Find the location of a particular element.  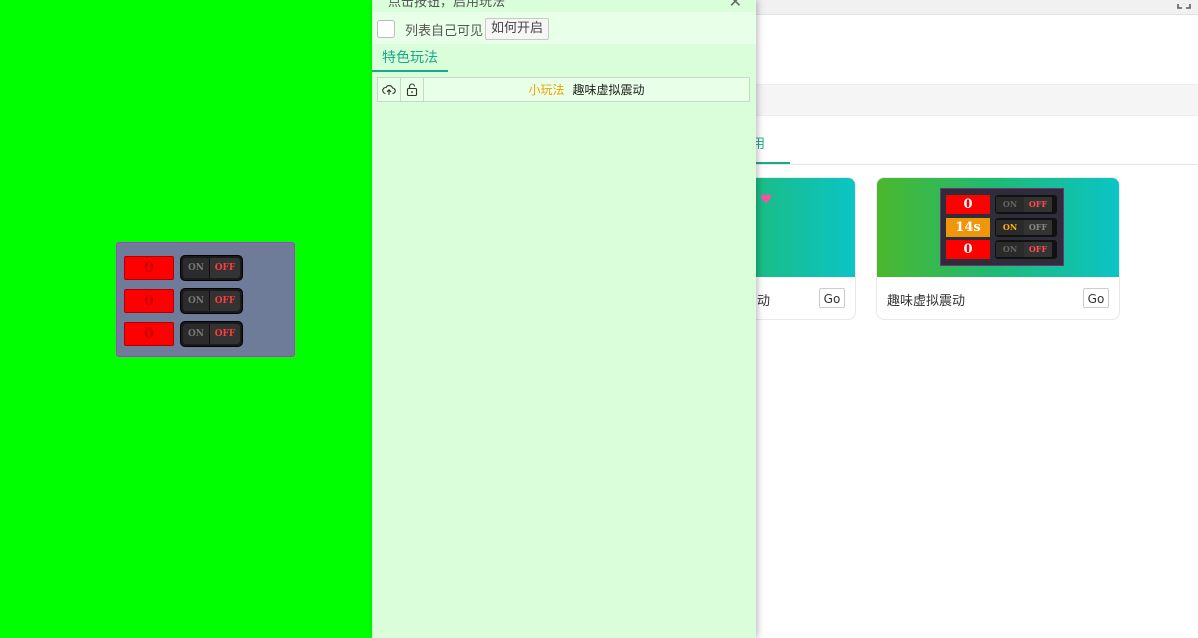

gameplay-row-label: 小玩法 趣味虚拟震动 is located at coordinates (586, 89).